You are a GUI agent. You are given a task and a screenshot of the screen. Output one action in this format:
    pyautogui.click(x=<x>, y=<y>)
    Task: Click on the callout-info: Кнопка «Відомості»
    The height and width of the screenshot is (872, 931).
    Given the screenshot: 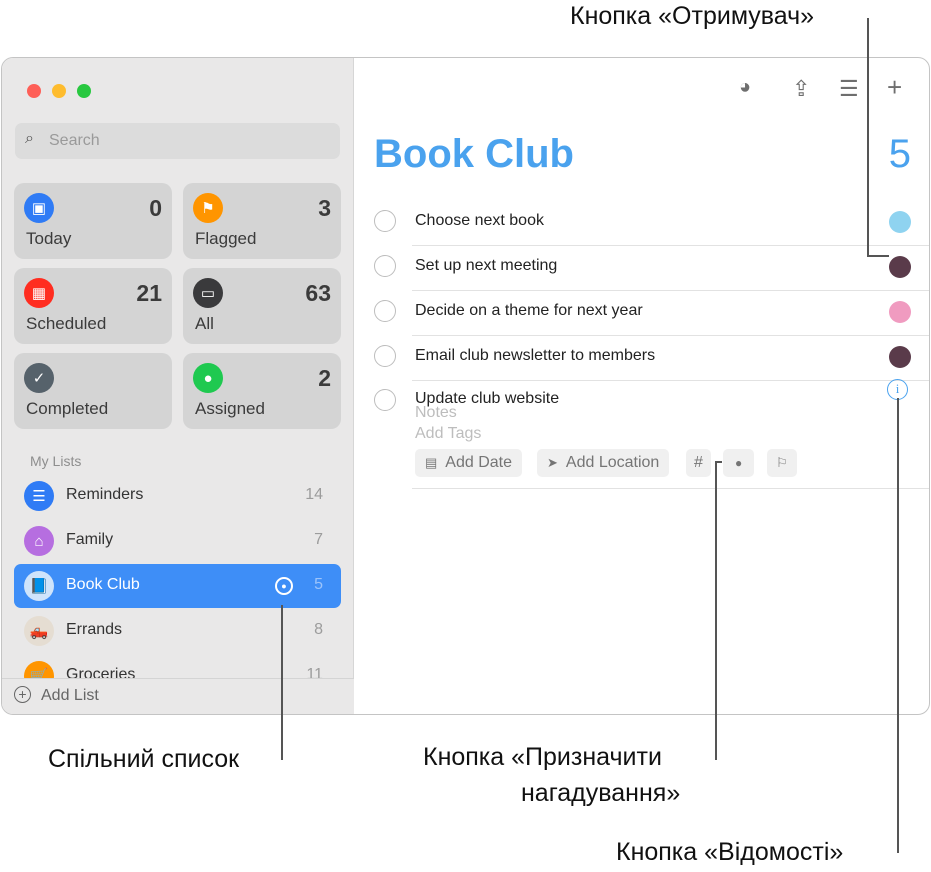 What is the action you would take?
    pyautogui.click(x=730, y=852)
    